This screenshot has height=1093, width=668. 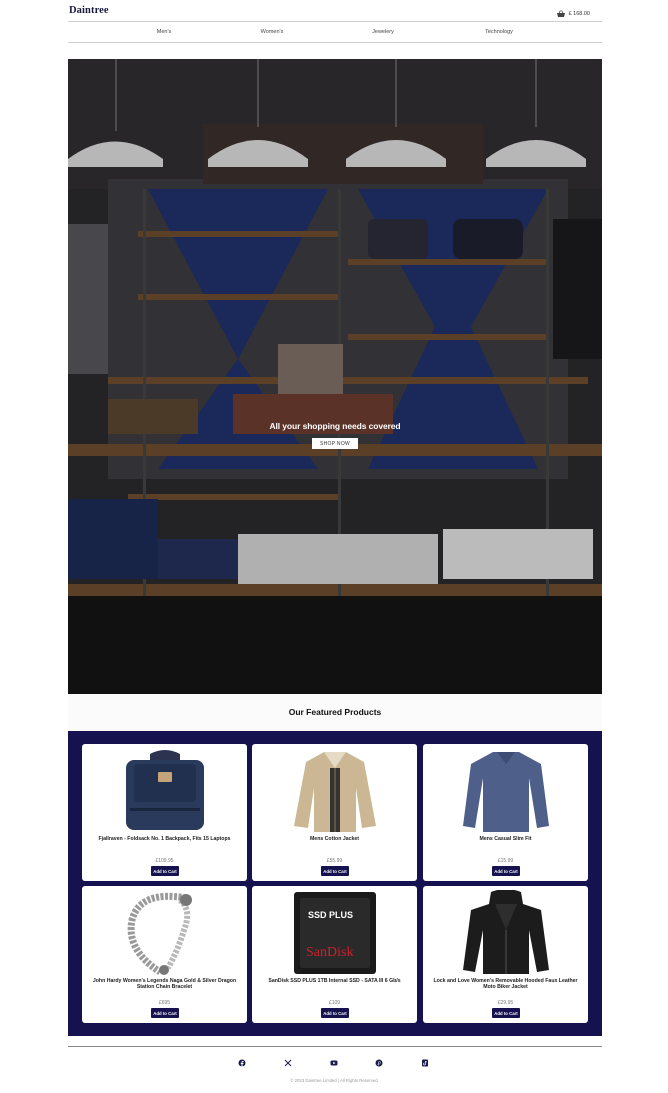 I want to click on product-card: Mens Casual Slim Fit £15.99 Add to Cart, so click(x=505, y=812).